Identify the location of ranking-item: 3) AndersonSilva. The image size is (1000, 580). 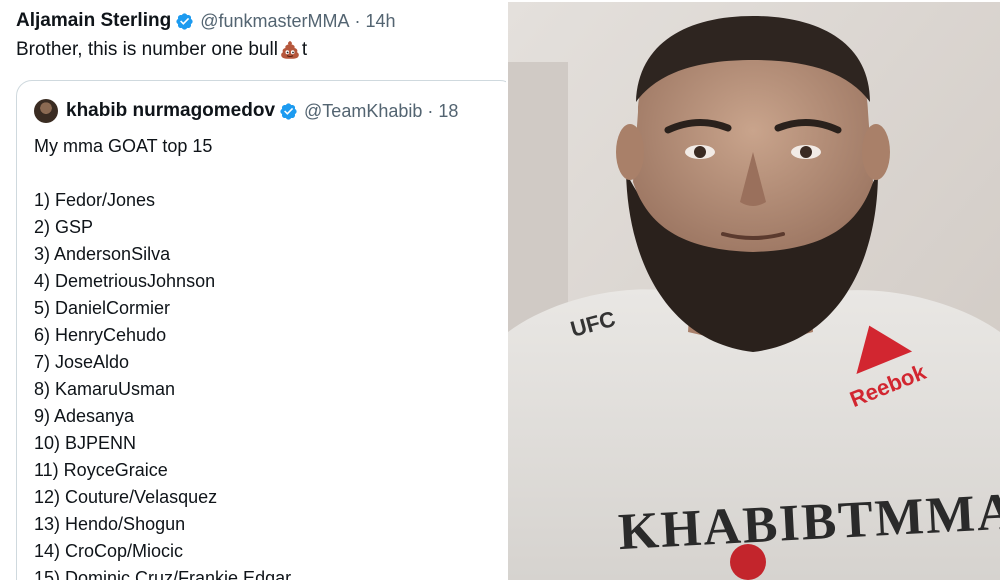
(102, 254).